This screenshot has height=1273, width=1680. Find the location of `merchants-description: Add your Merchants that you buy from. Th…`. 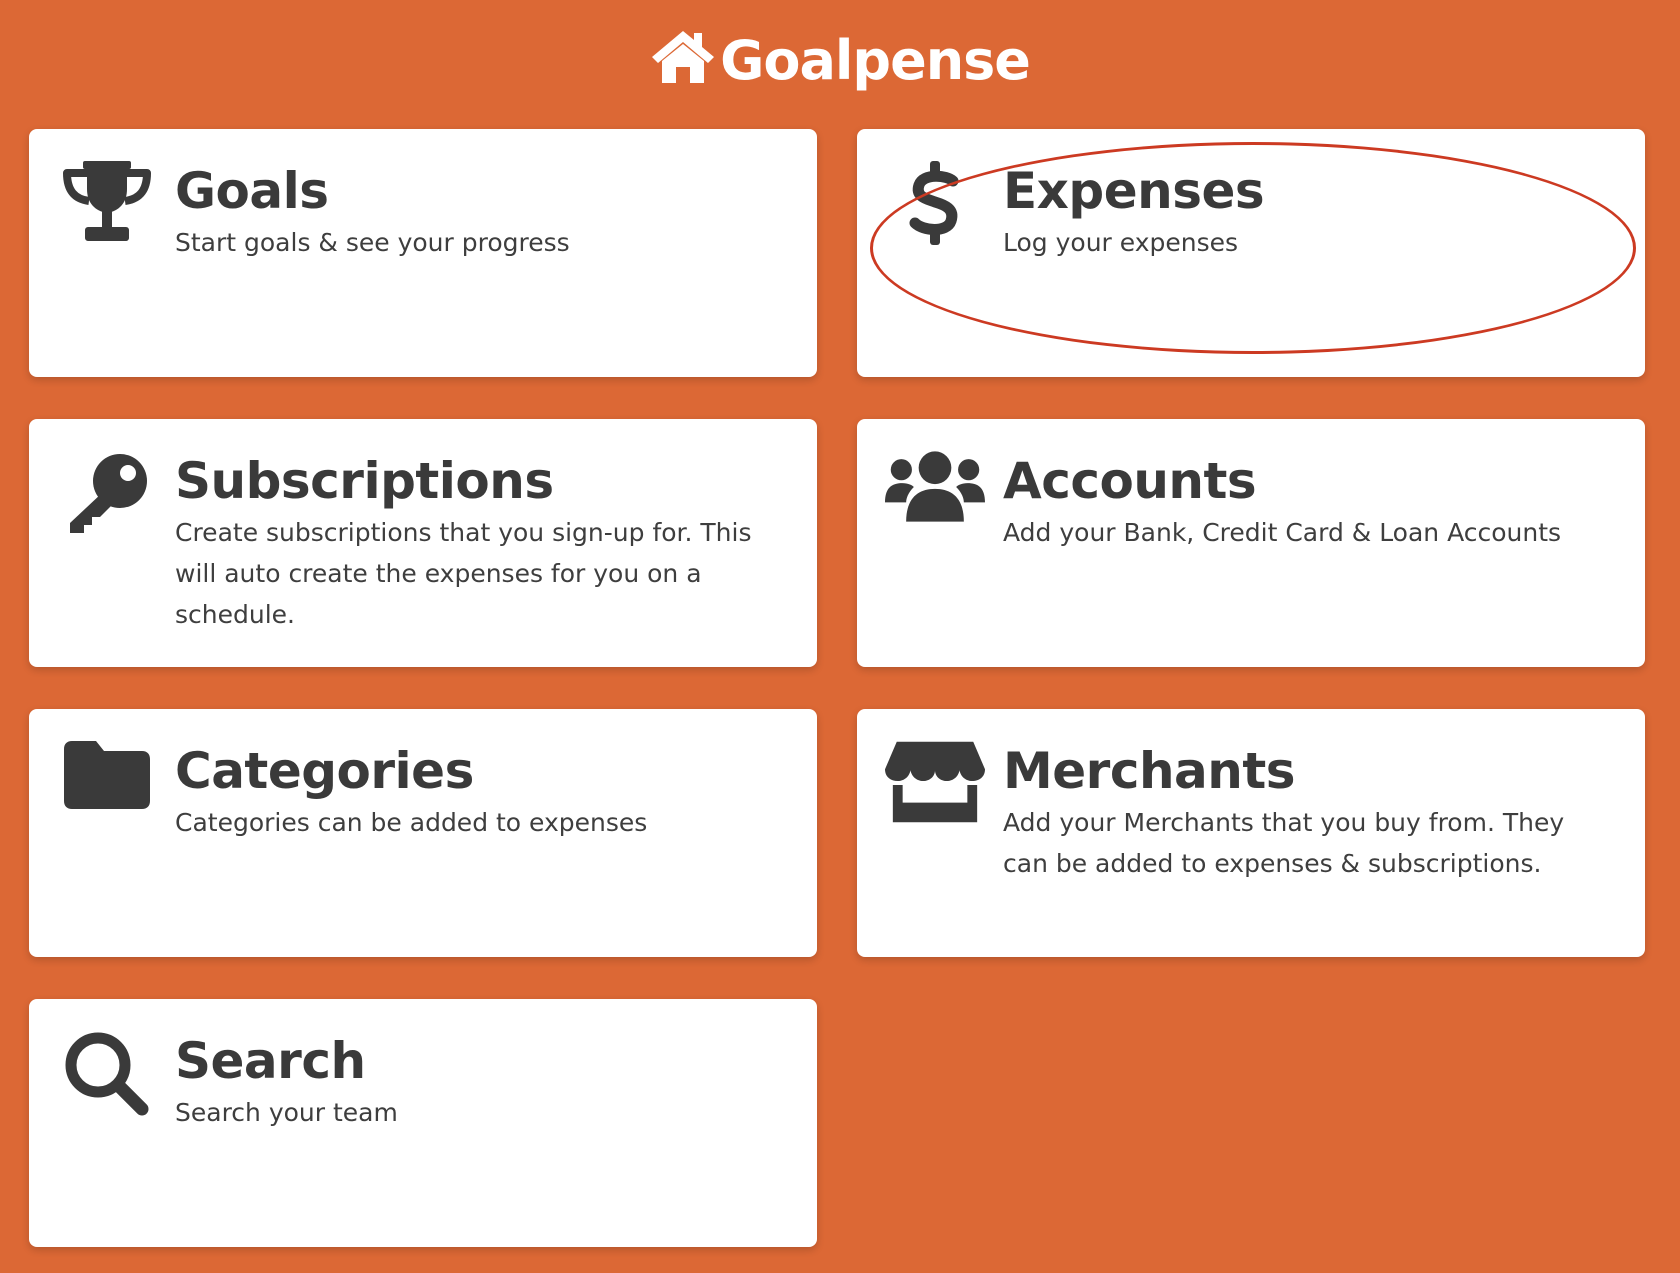

merchants-description: Add your Merchants that you buy from. Th… is located at coordinates (1284, 842).